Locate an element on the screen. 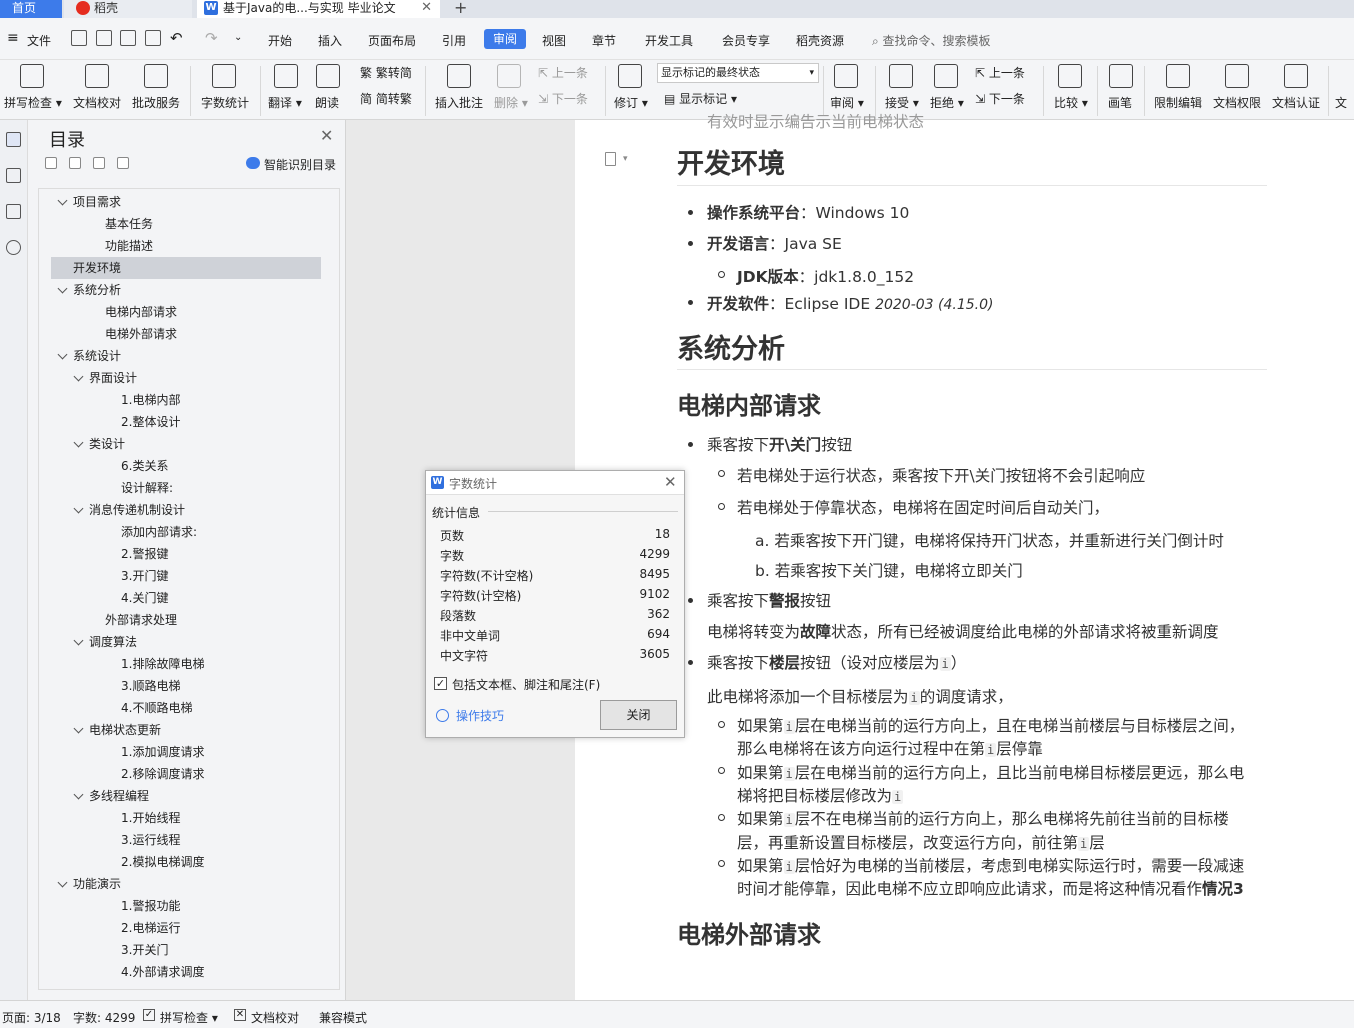  export-pdf-icon is located at coordinates (104, 38).